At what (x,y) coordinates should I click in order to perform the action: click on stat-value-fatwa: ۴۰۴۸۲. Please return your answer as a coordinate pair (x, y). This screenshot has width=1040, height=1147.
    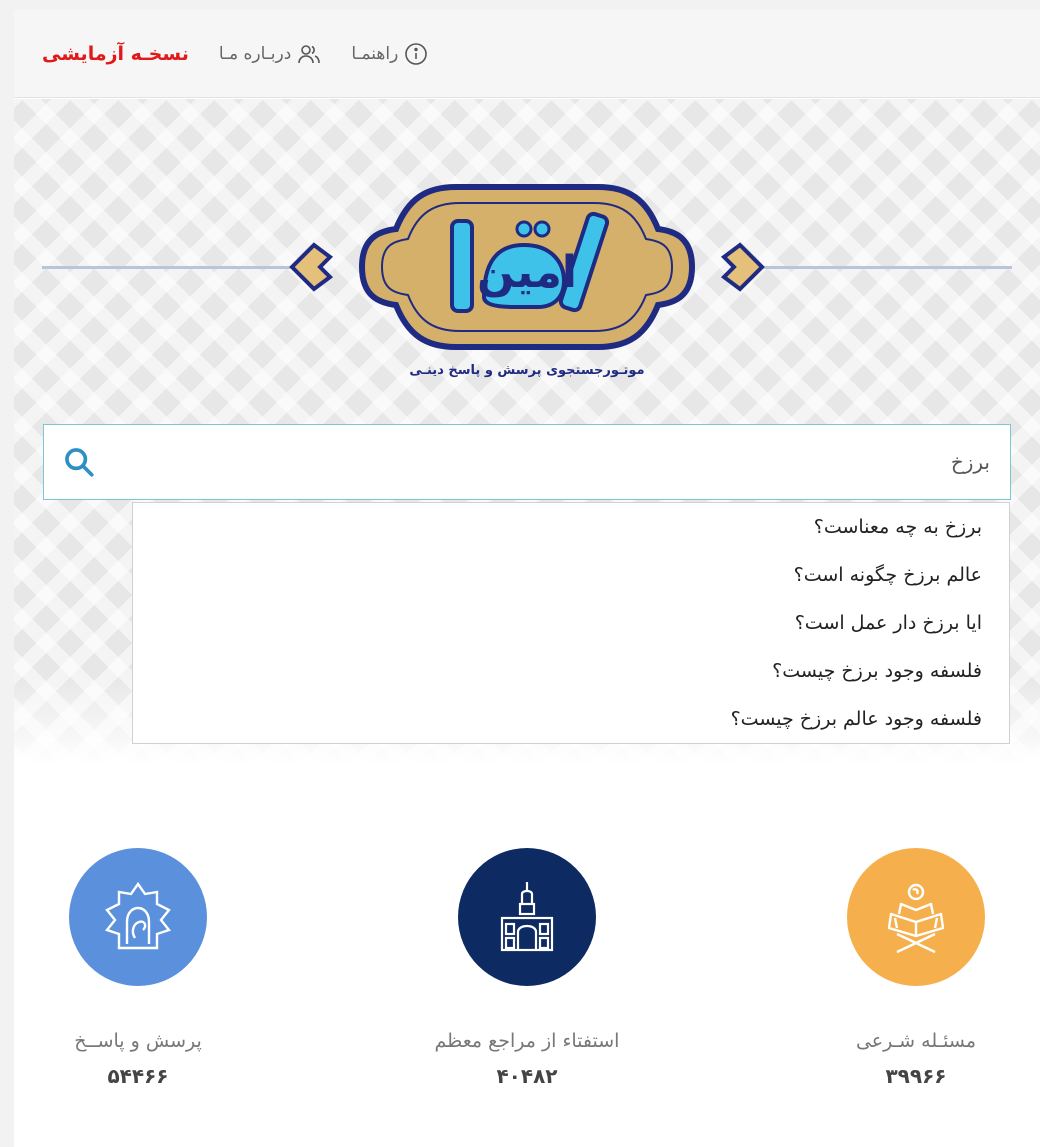
    Looking at the image, I should click on (527, 1076).